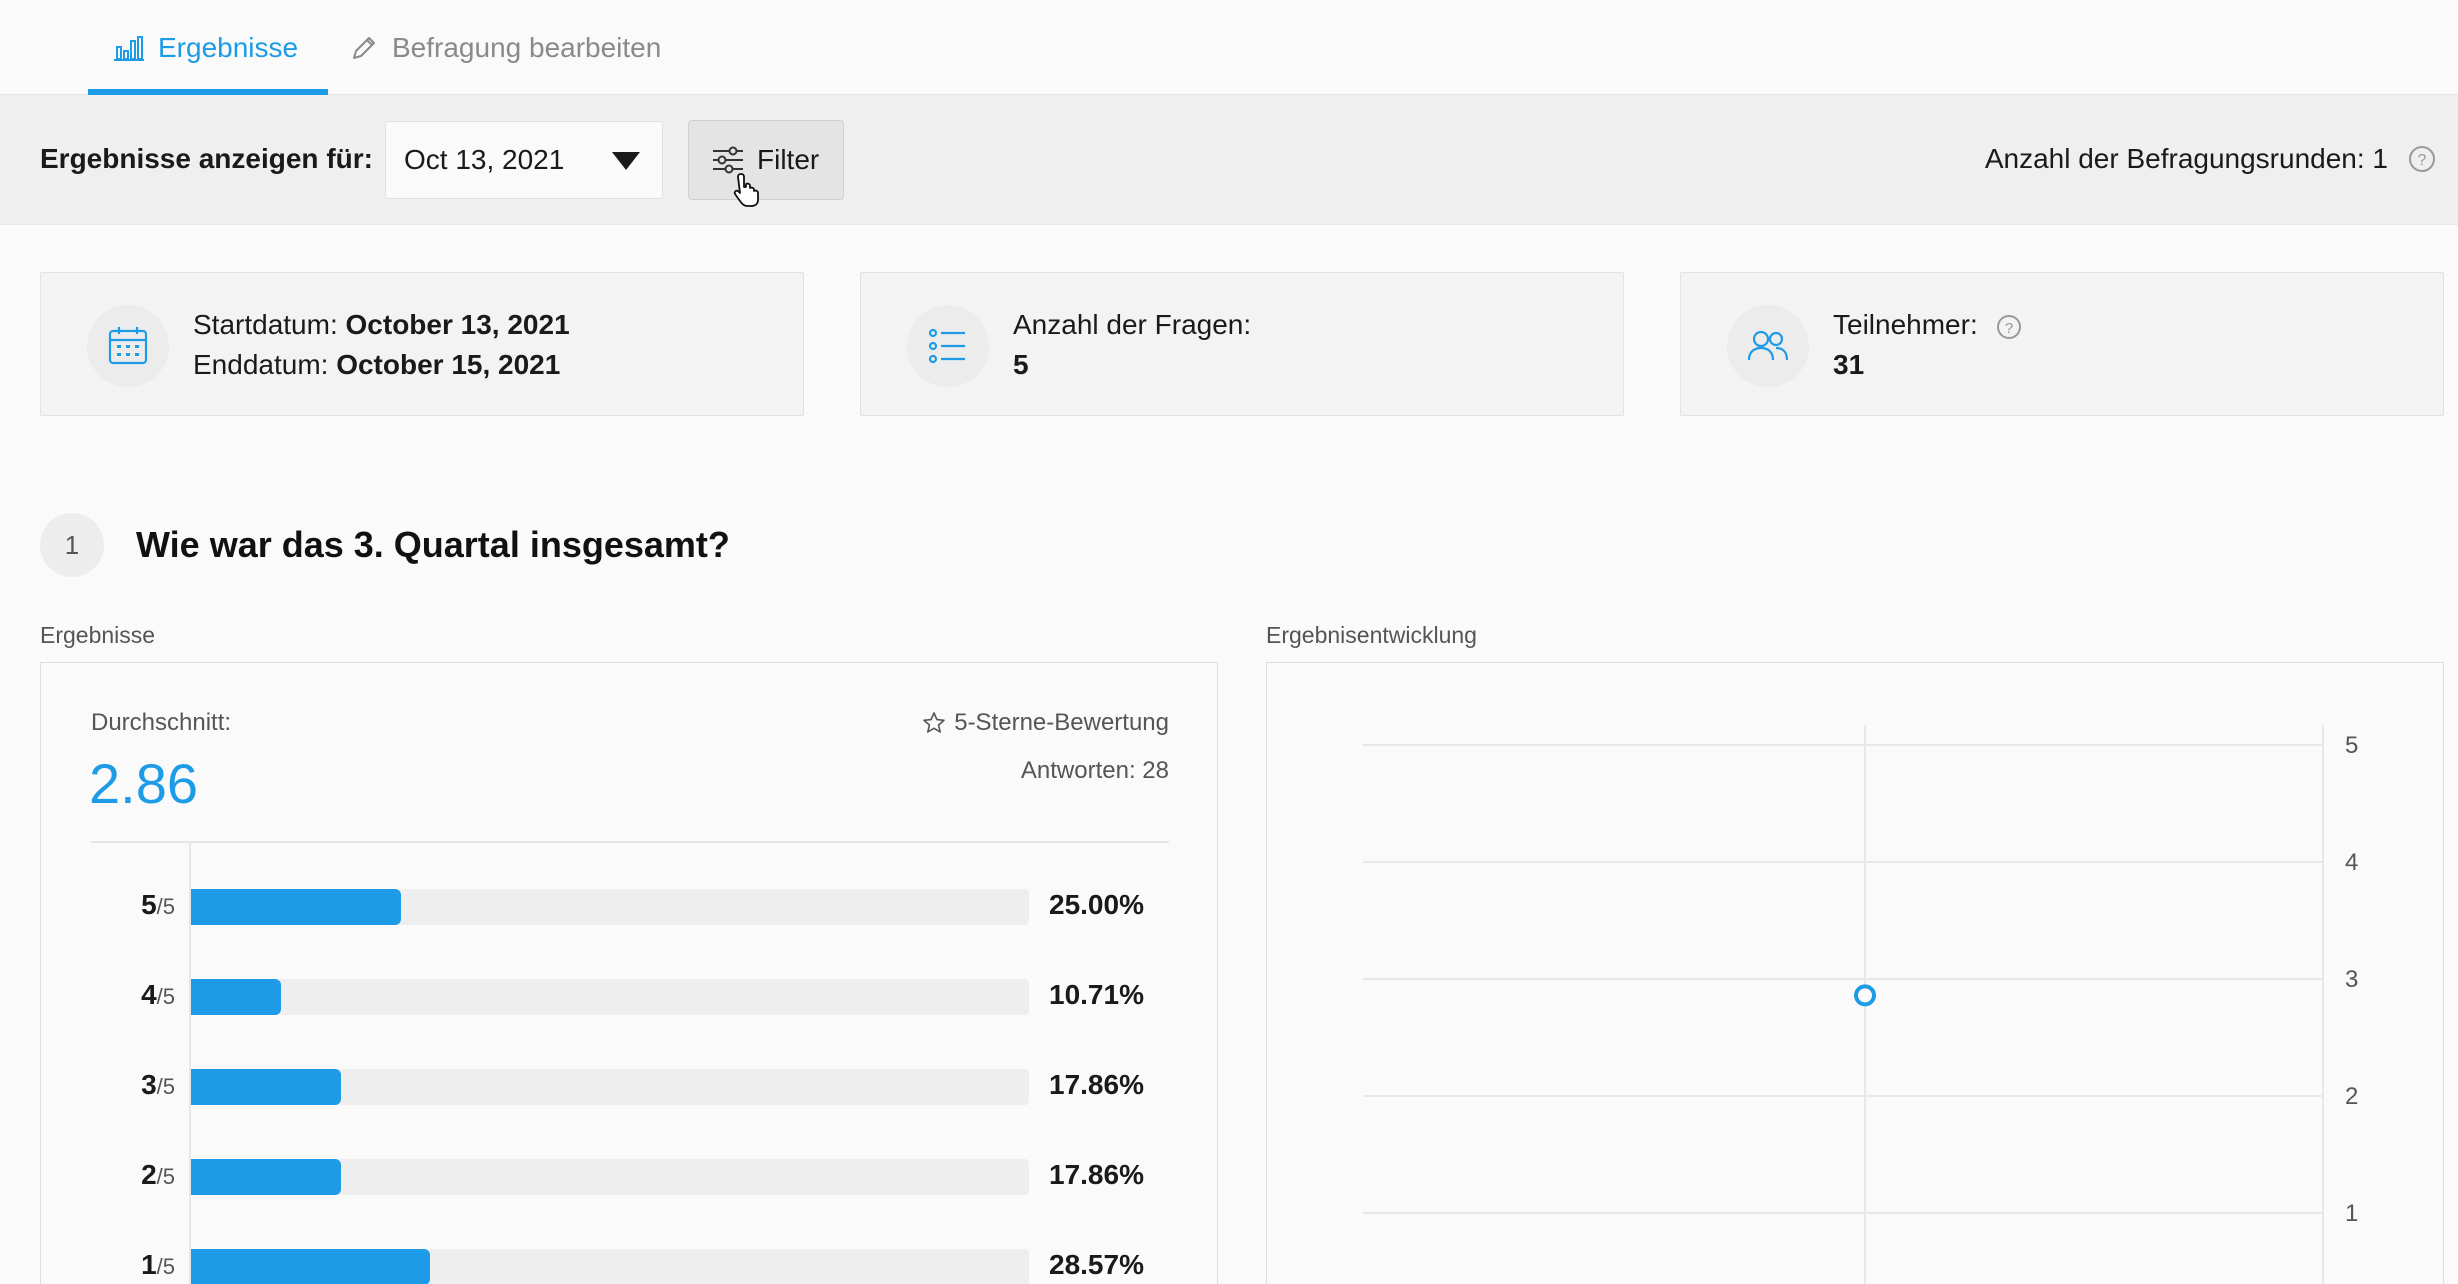  I want to click on rating-percent: 28.57%, so click(1096, 1264).